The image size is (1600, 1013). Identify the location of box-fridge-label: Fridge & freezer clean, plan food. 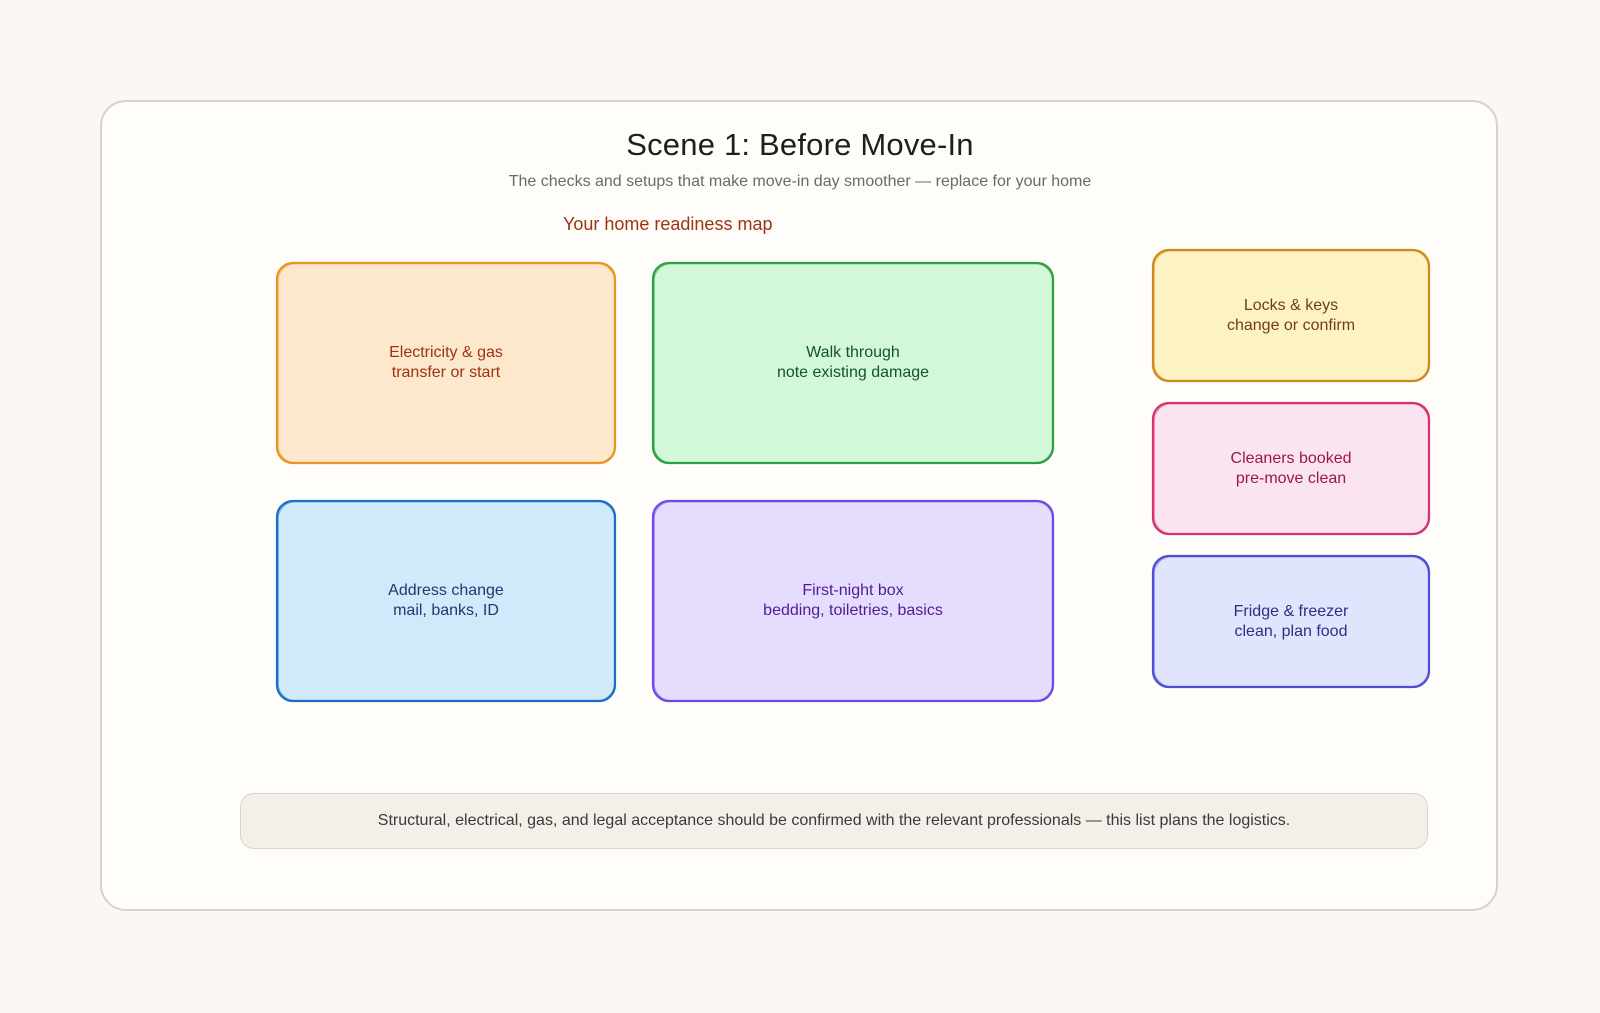
(1291, 621).